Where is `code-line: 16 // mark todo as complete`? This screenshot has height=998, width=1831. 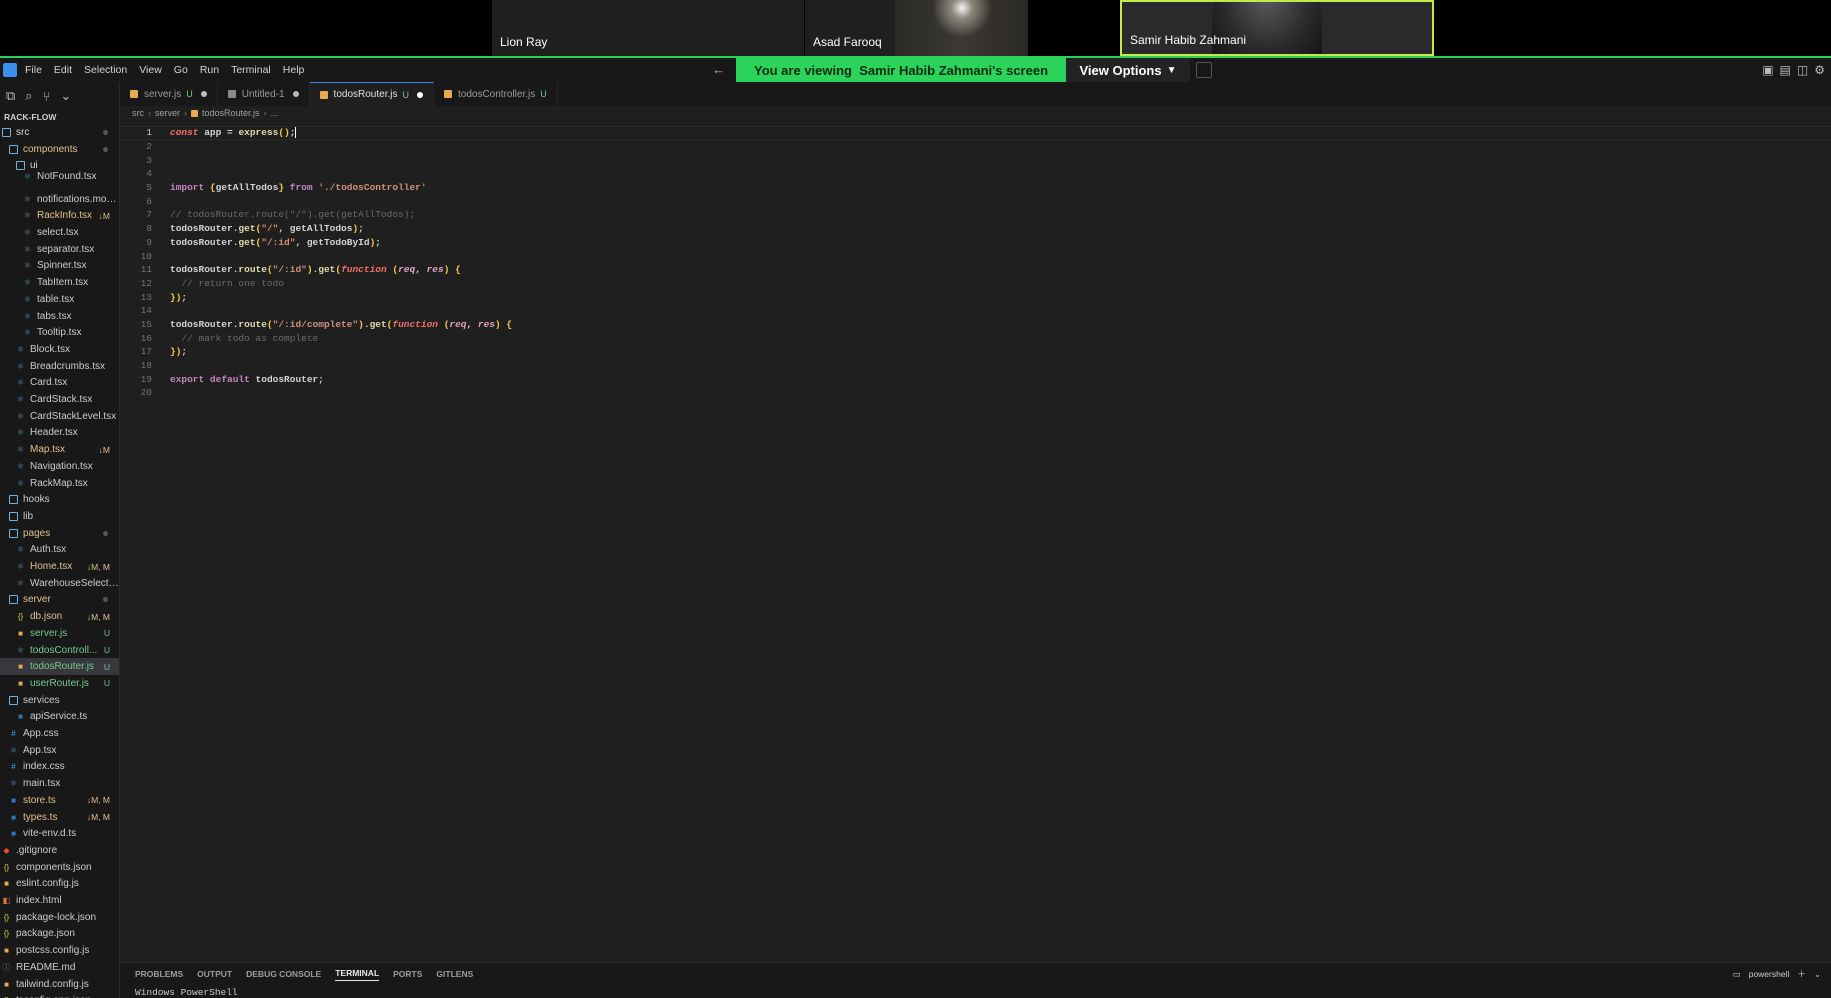 code-line: 16 // mark todo as complete is located at coordinates (975, 338).